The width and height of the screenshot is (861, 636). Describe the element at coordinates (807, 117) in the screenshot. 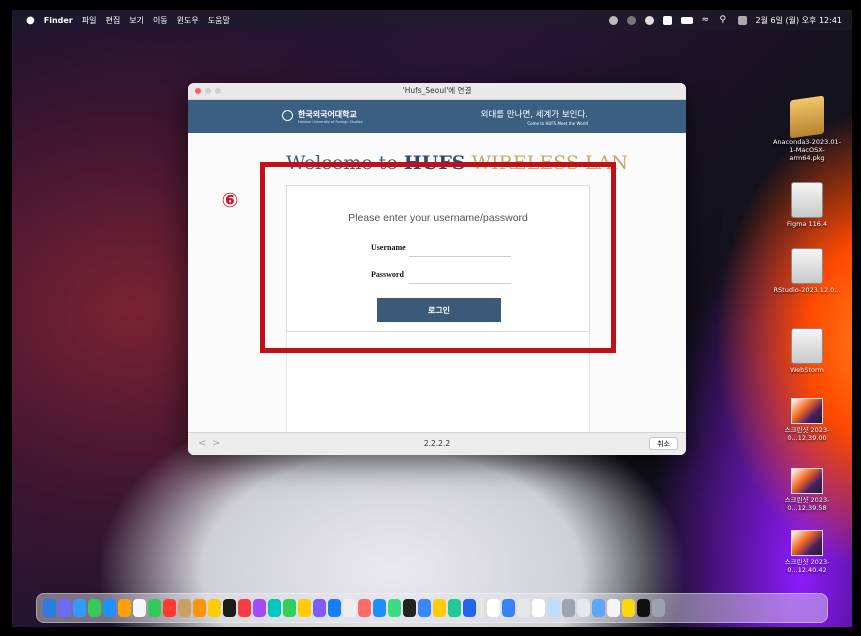

I see `package-icon` at that location.